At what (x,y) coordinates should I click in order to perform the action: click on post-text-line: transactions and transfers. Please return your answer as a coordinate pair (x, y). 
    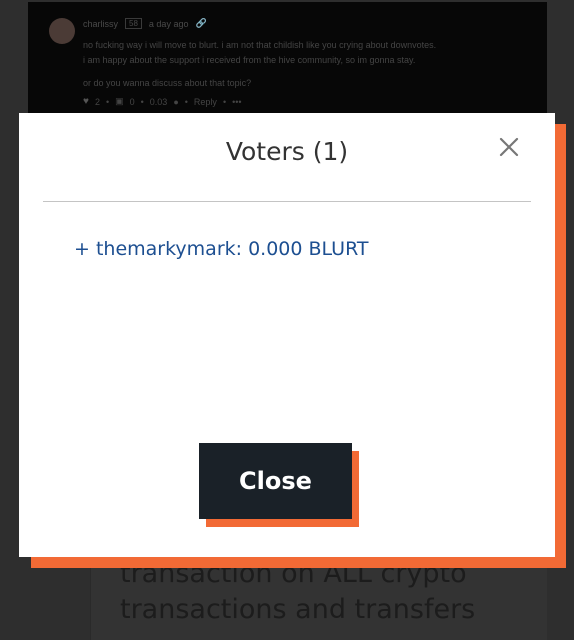
    Looking at the image, I should click on (298, 609).